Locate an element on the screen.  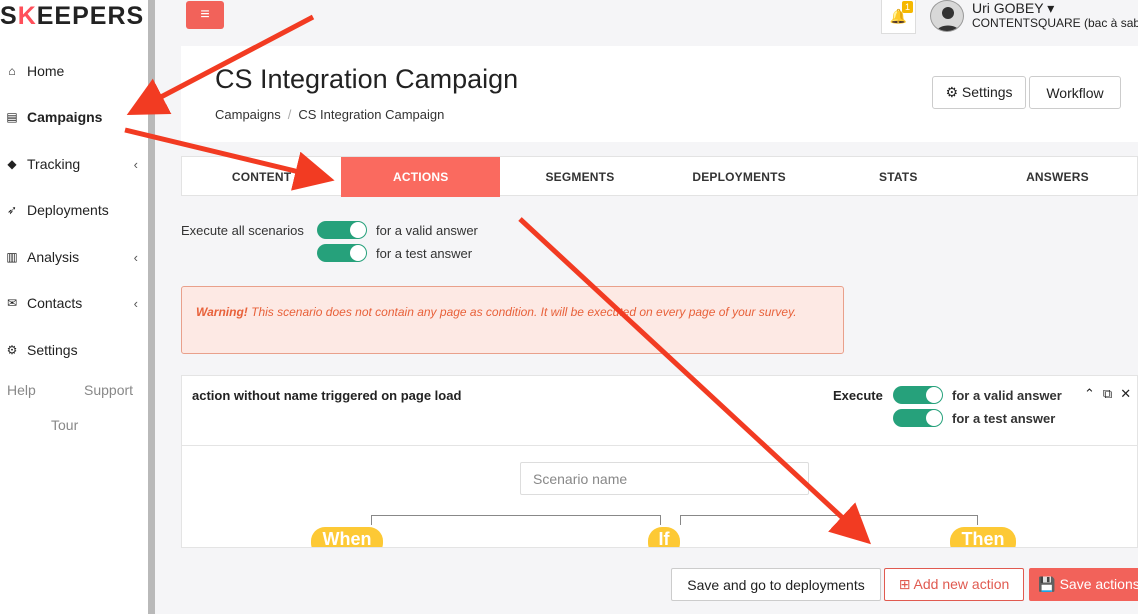
home-icon: ⌂ is located at coordinates (12, 71).